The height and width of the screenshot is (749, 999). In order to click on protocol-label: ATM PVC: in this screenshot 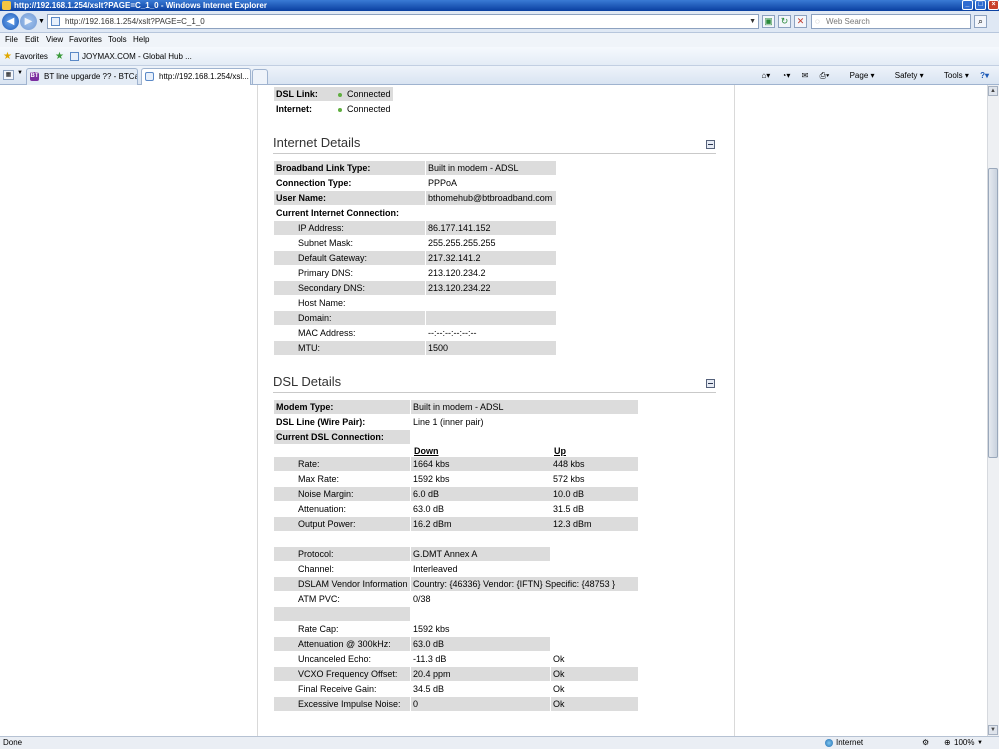, I will do `click(319, 599)`.